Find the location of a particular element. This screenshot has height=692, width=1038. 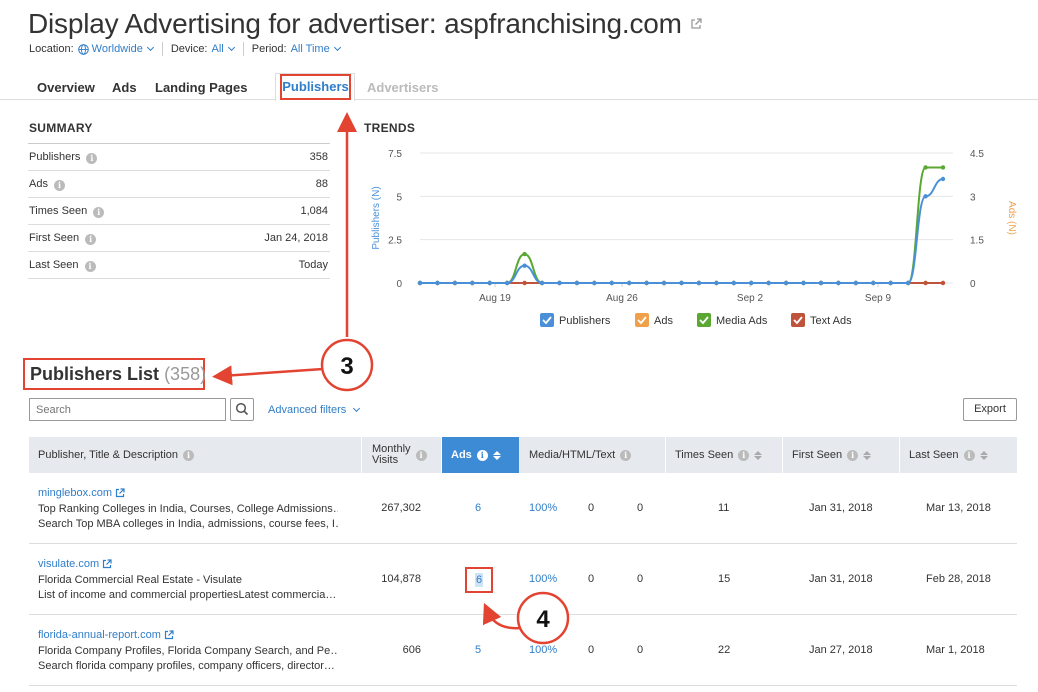

search-input is located at coordinates (127, 409).